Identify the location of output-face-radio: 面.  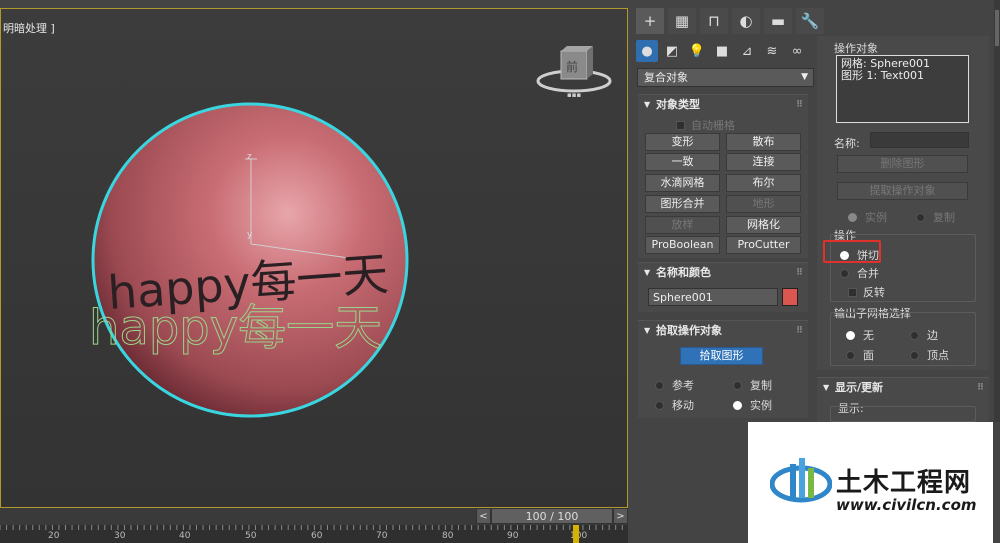
(860, 355).